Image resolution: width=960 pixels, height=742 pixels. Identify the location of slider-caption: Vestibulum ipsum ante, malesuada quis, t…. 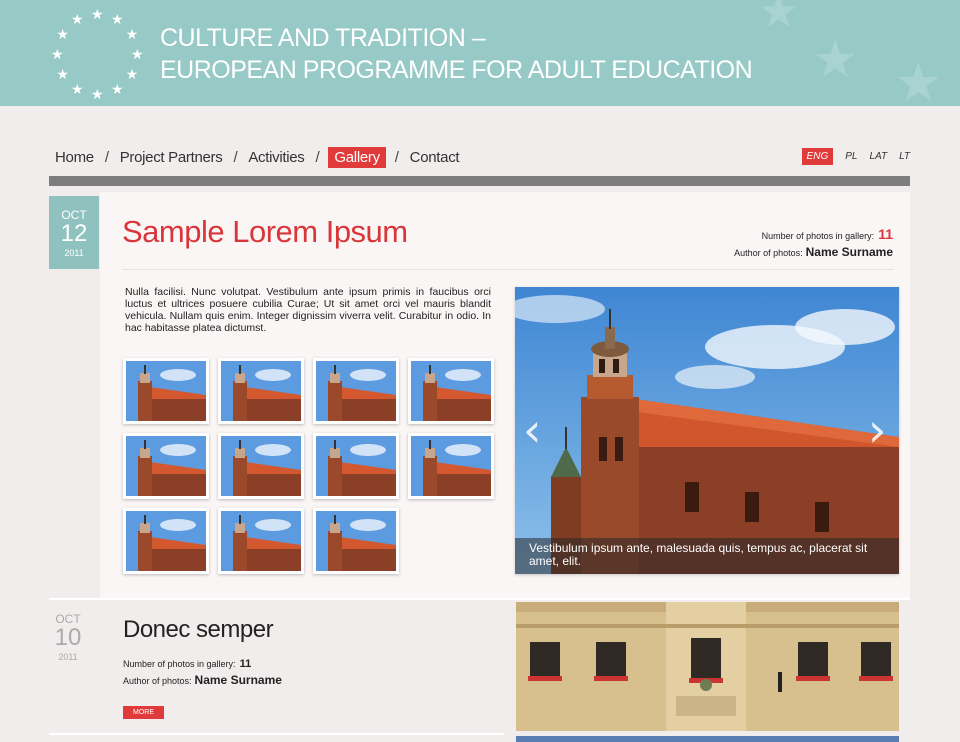
(707, 556).